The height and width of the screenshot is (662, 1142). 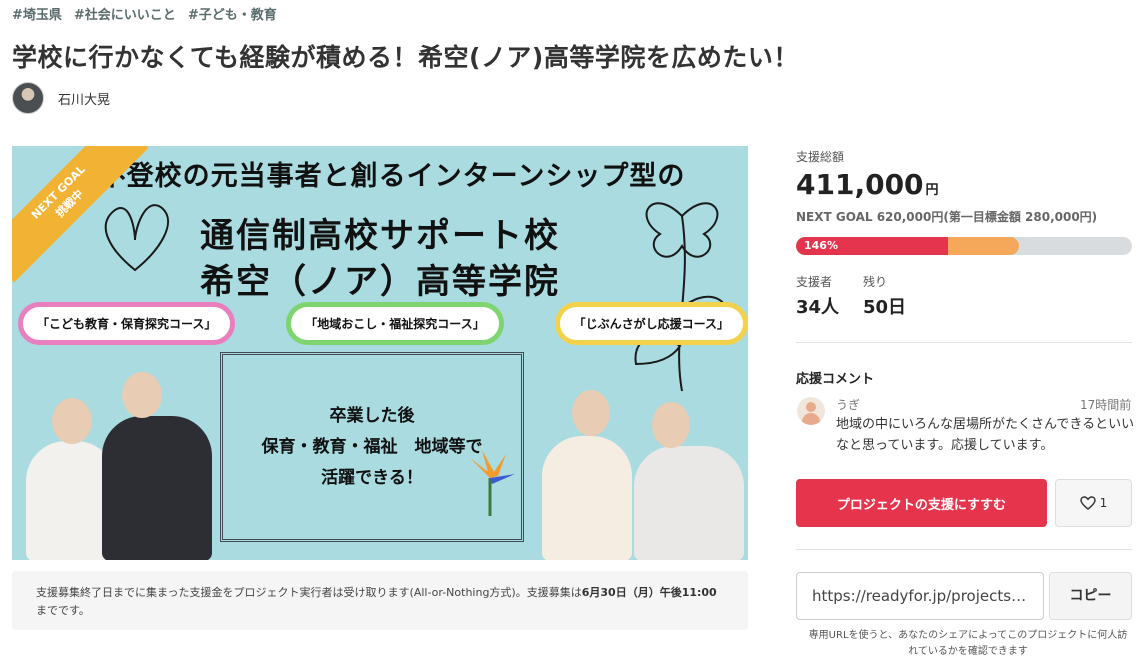 I want to click on hero-headline: 不登校の元当事者と創るインターンシップ型の, so click(x=392, y=176).